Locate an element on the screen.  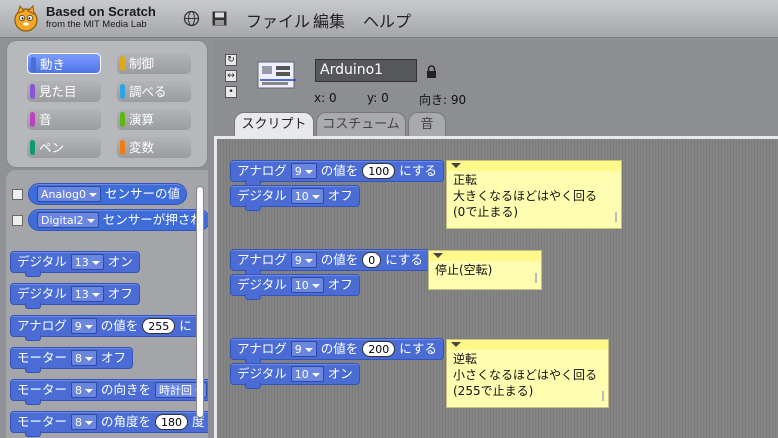
value-input: 180 is located at coordinates (172, 422).